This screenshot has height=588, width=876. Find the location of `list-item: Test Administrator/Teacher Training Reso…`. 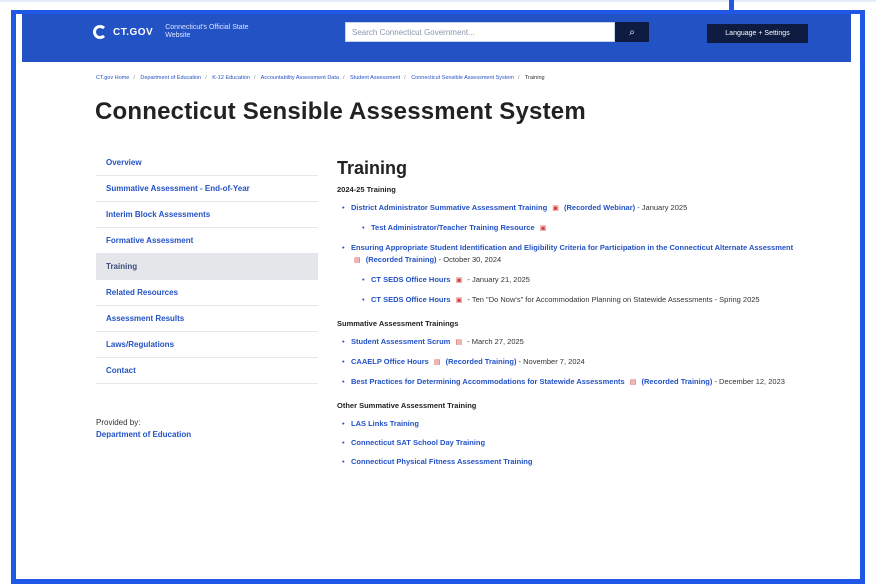

list-item: Test Administrator/Teacher Training Reso… is located at coordinates (572, 228).